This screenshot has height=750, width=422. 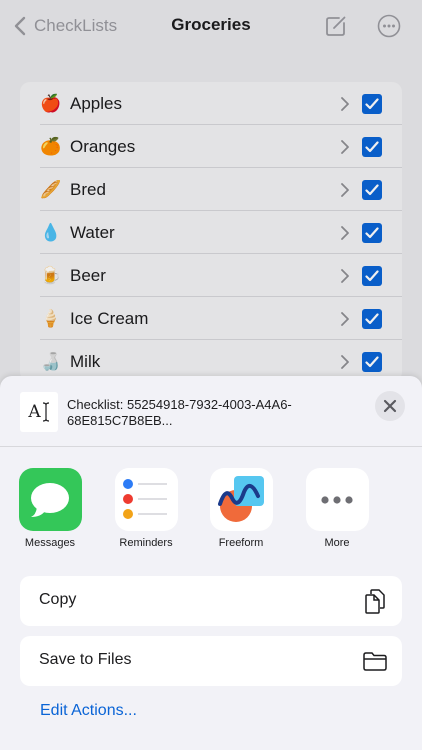 I want to click on folder-icon, so click(x=375, y=661).